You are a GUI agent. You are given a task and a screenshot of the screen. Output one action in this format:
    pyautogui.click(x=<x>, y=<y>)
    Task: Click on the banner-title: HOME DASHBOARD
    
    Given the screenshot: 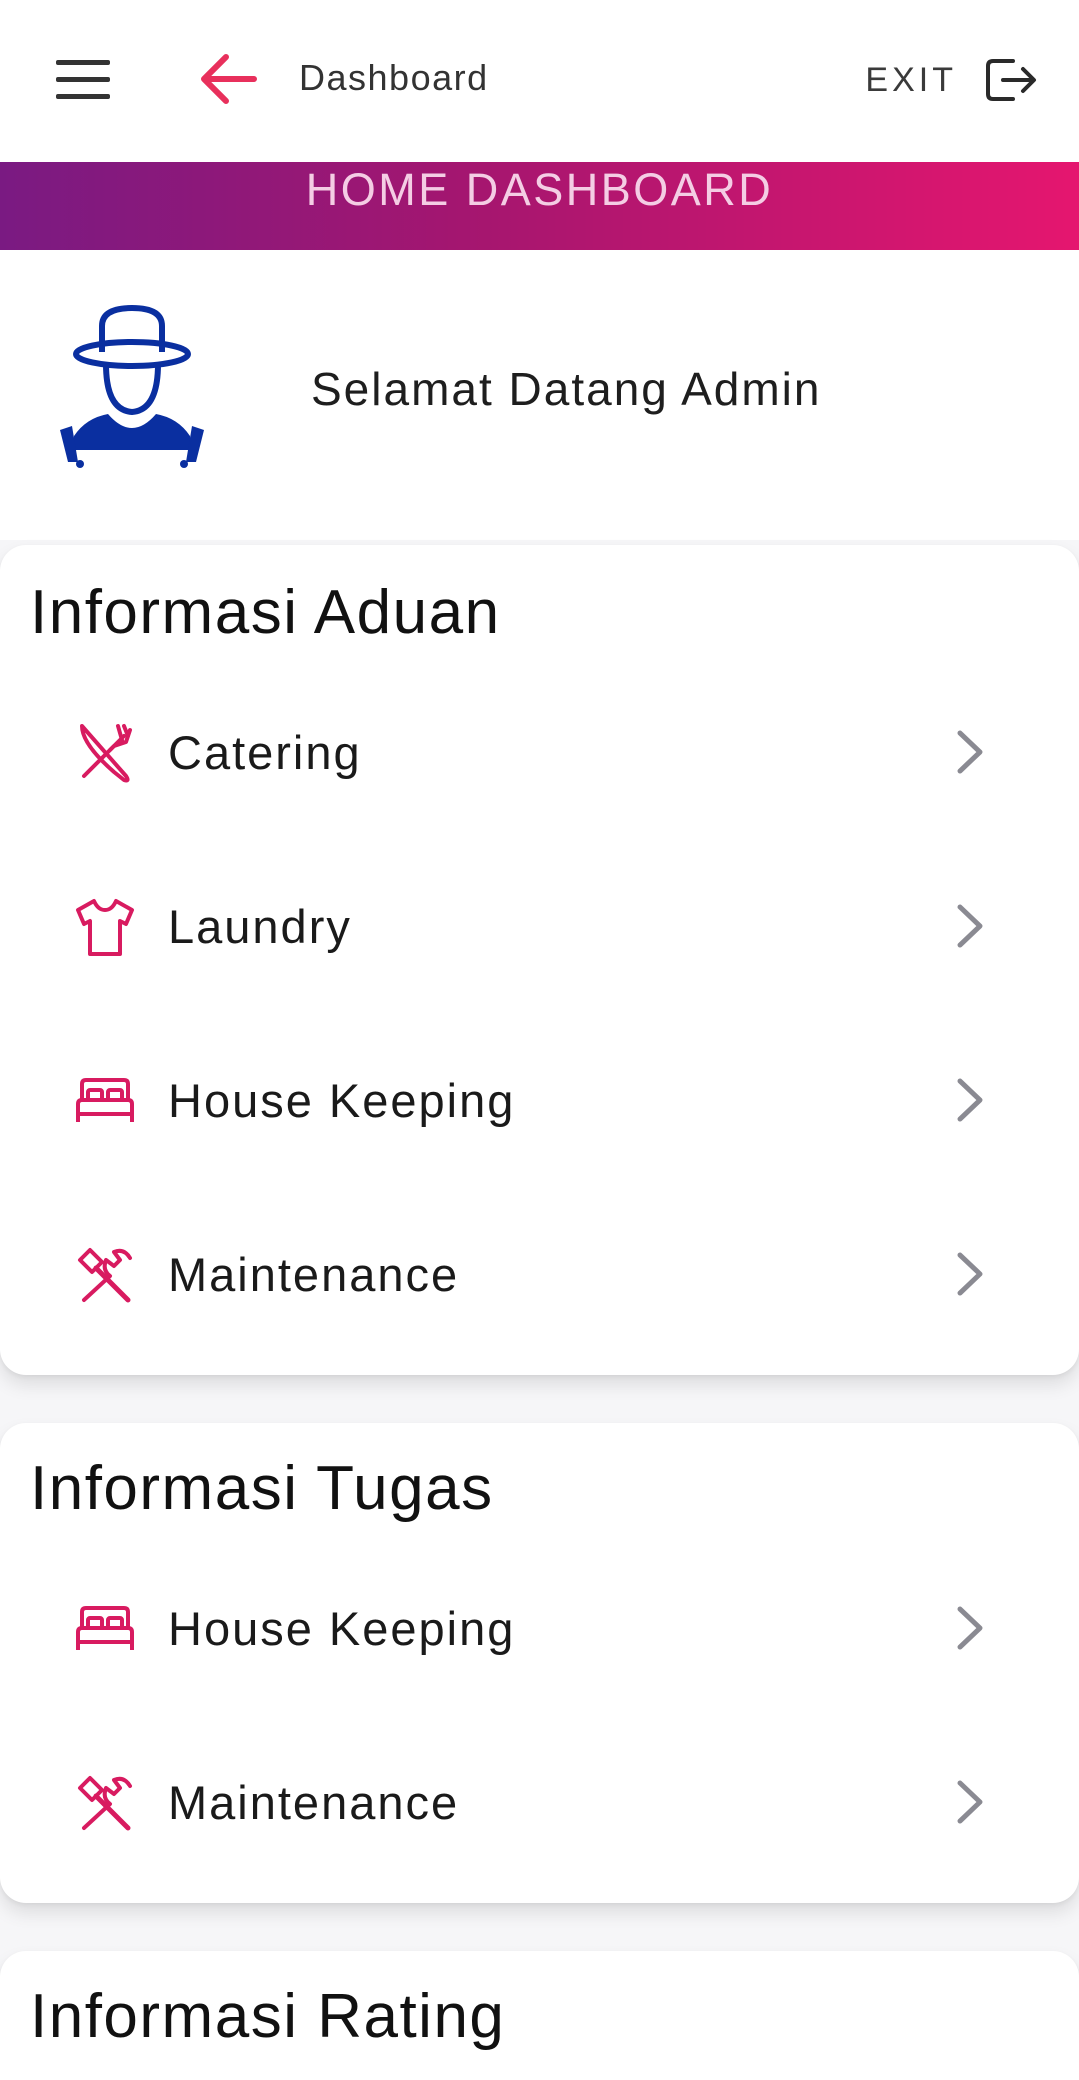 What is the action you would take?
    pyautogui.click(x=539, y=189)
    